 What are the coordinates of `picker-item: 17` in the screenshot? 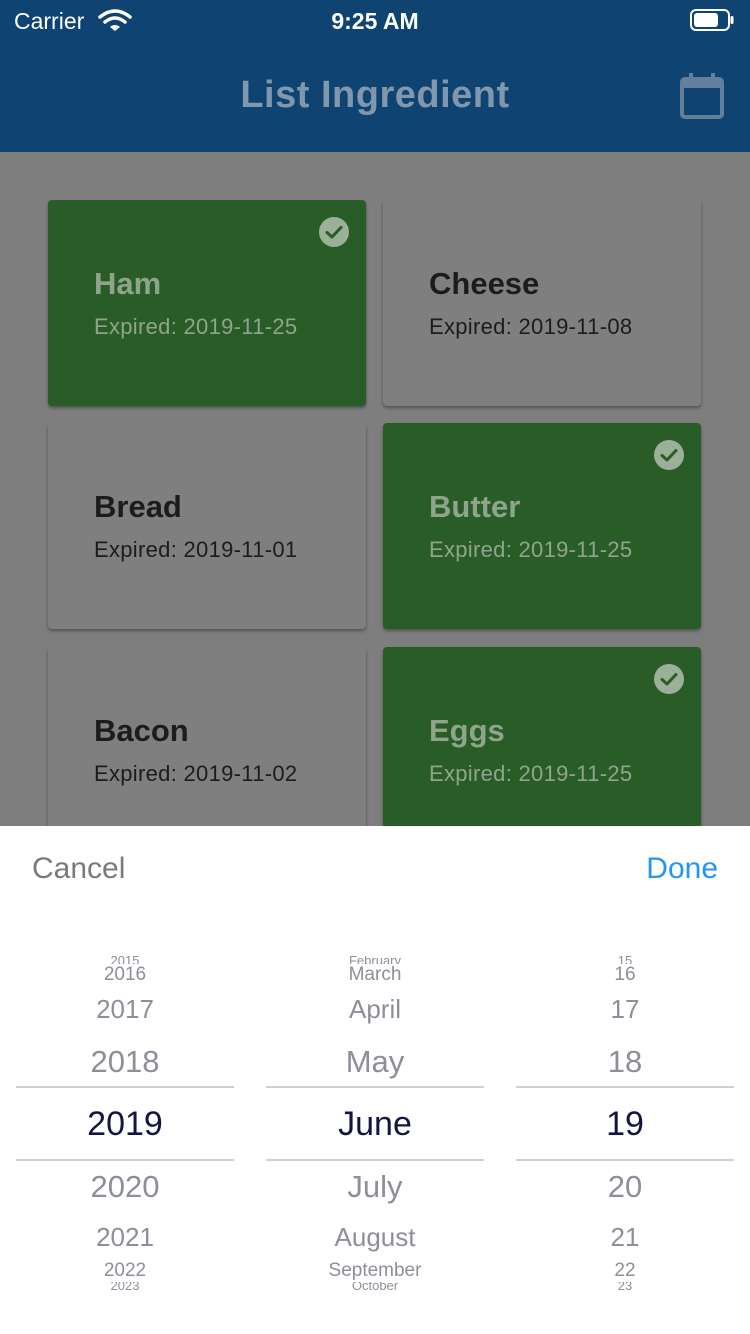 It's located at (625, 1009).